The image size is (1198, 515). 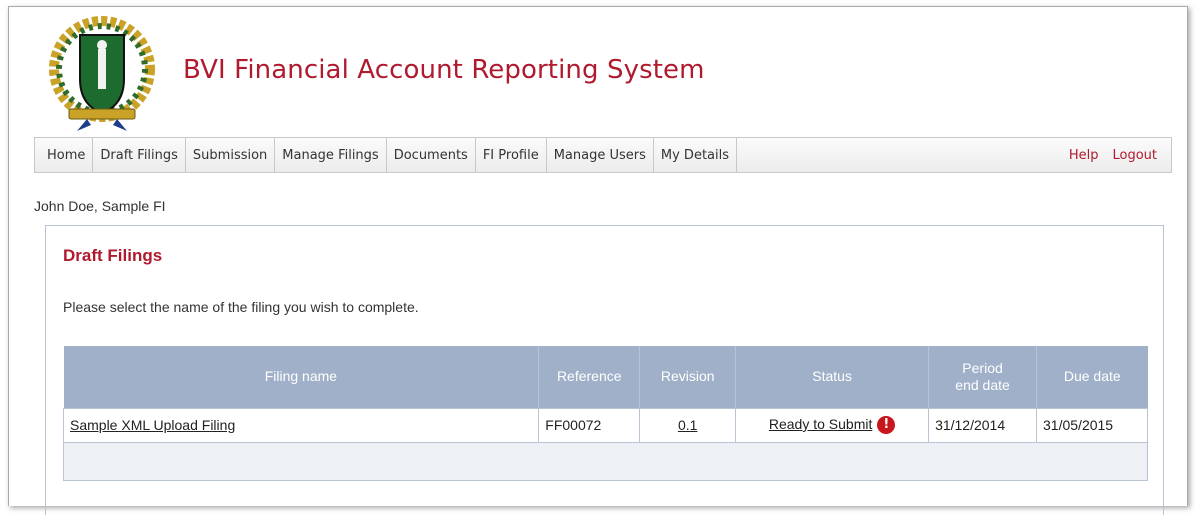 What do you see at coordinates (301, 377) in the screenshot?
I see `header-filing-name: Filing name` at bounding box center [301, 377].